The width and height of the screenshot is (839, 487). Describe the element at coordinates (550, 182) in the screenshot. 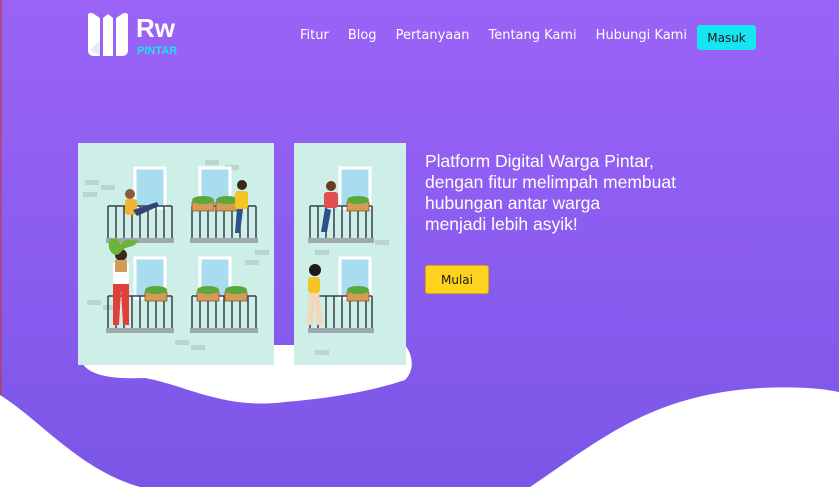

I see `hero-line-2: dengan fitur melimpah membuat` at that location.